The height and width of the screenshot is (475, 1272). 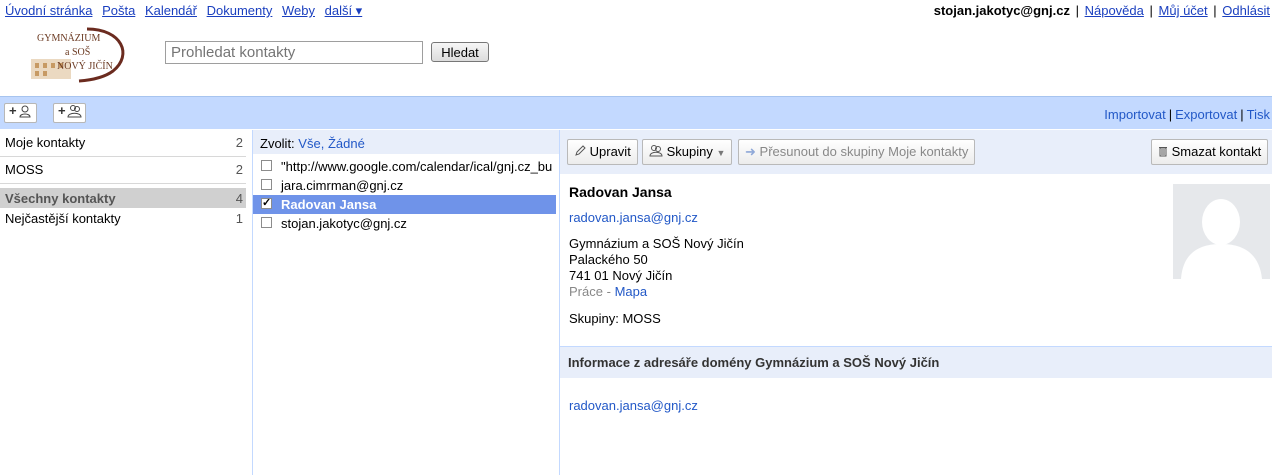 I want to click on group-icon, so click(x=658, y=151).